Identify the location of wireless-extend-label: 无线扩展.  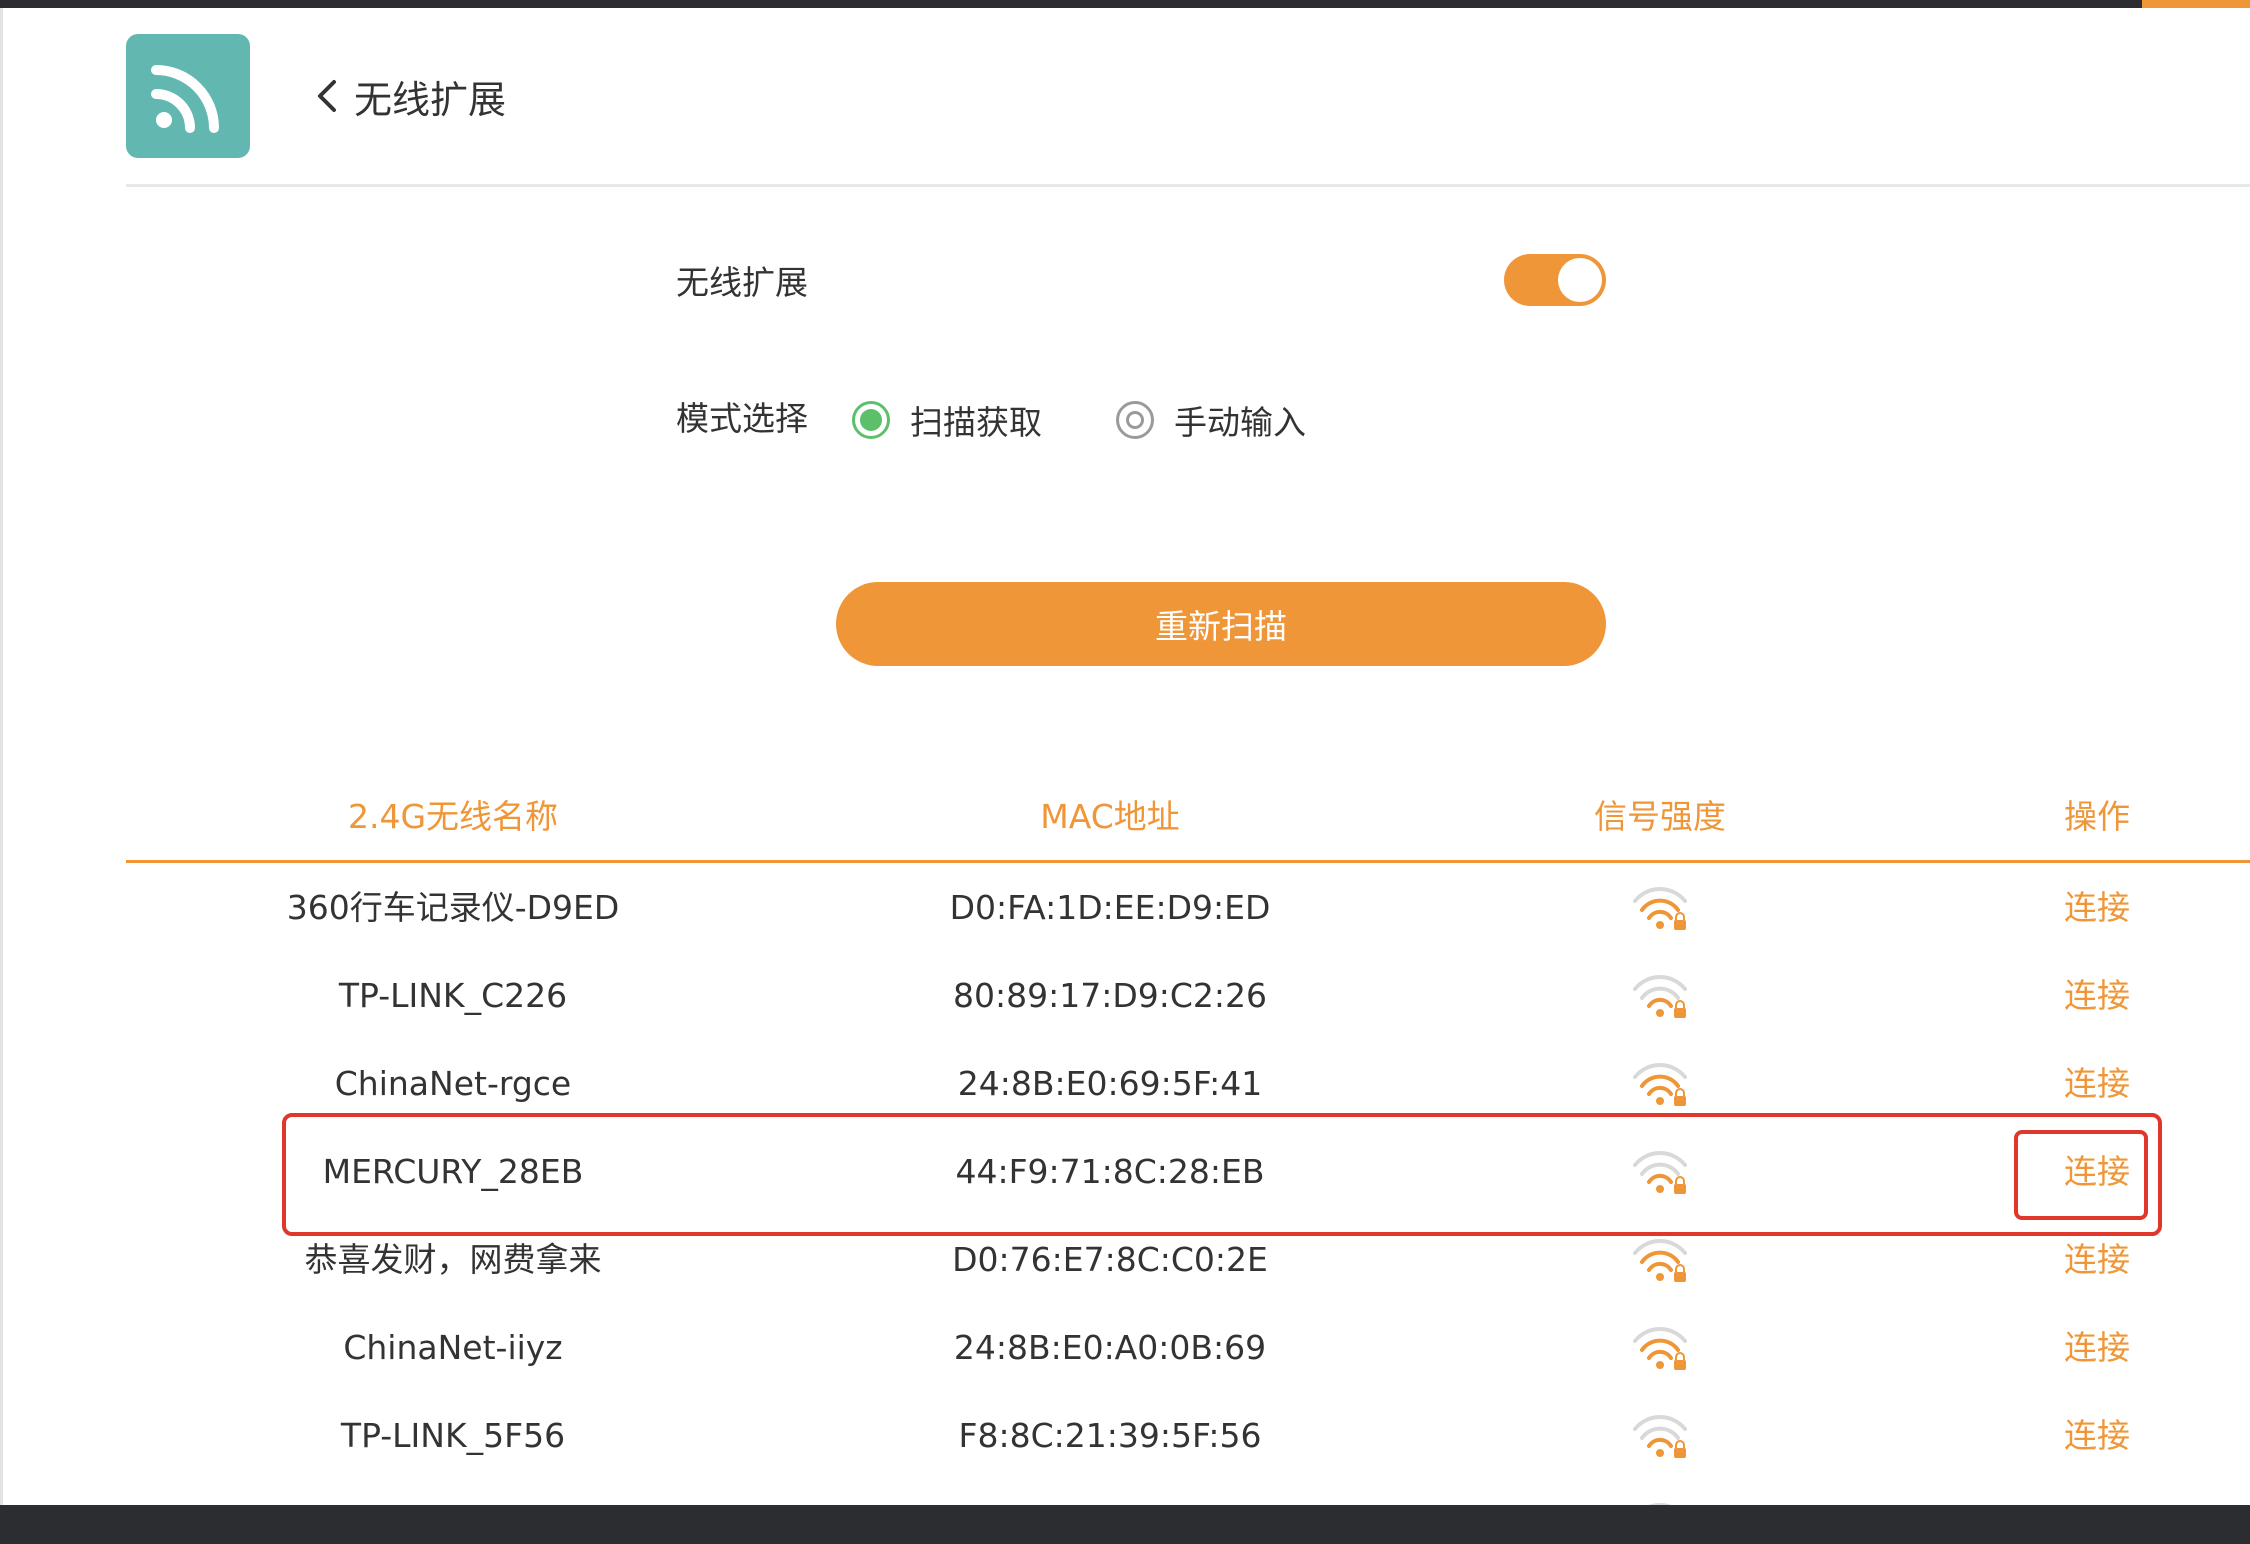
(742, 282).